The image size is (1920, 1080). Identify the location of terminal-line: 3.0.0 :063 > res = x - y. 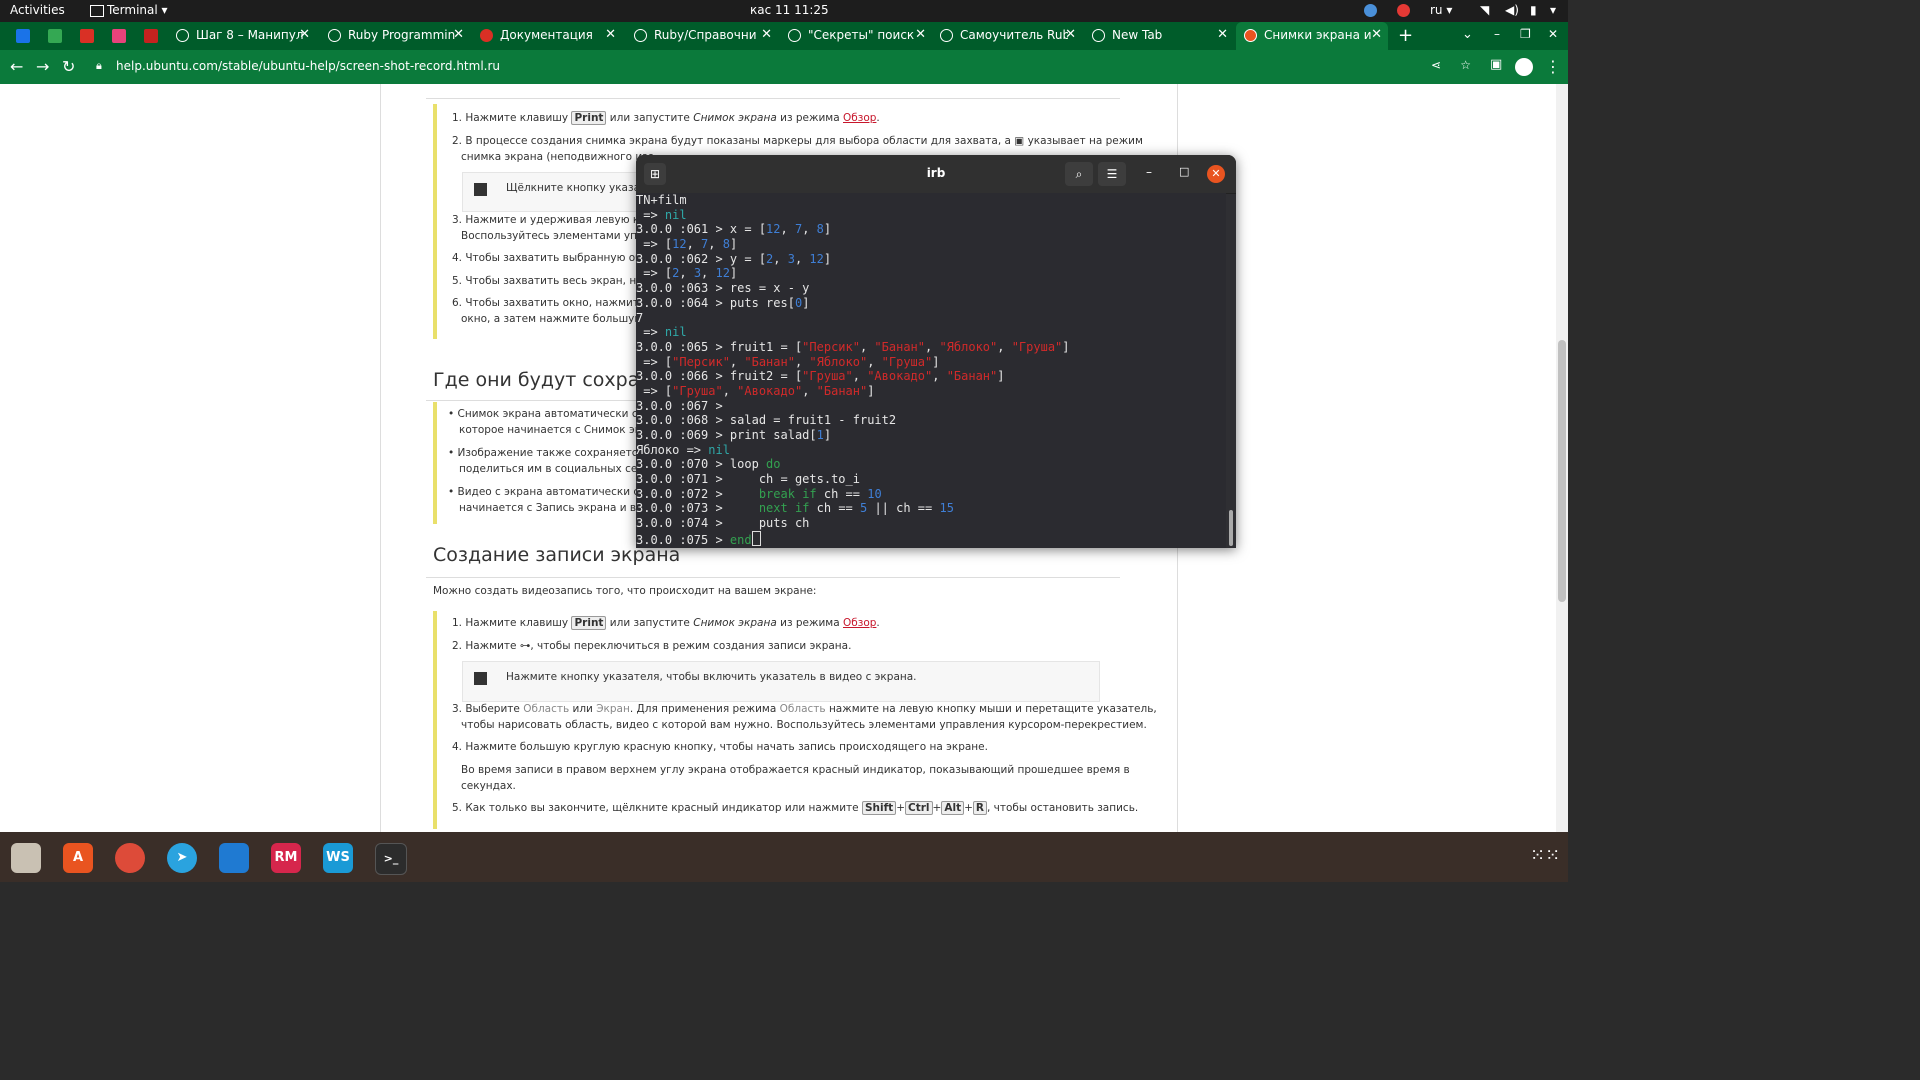
(723, 288).